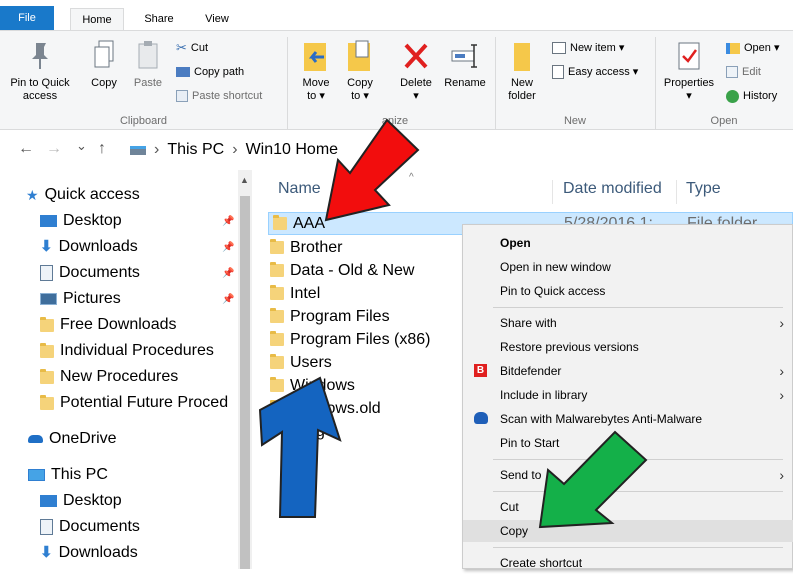  I want to click on copy-label: Copy, so click(104, 83).